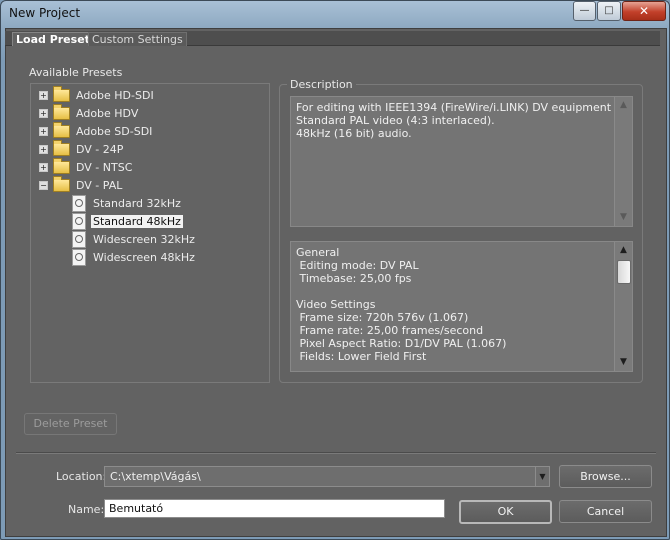 The height and width of the screenshot is (540, 670). I want to click on tree-preset-row: Standard 32kHz, so click(127, 203).